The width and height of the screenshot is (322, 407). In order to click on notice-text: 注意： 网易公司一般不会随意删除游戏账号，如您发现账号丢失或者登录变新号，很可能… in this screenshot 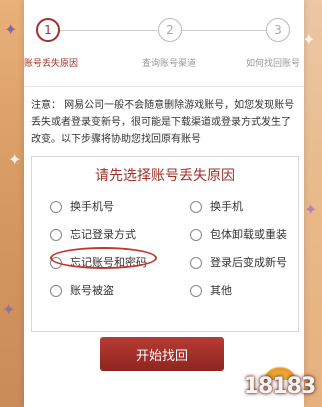, I will do `click(163, 122)`.